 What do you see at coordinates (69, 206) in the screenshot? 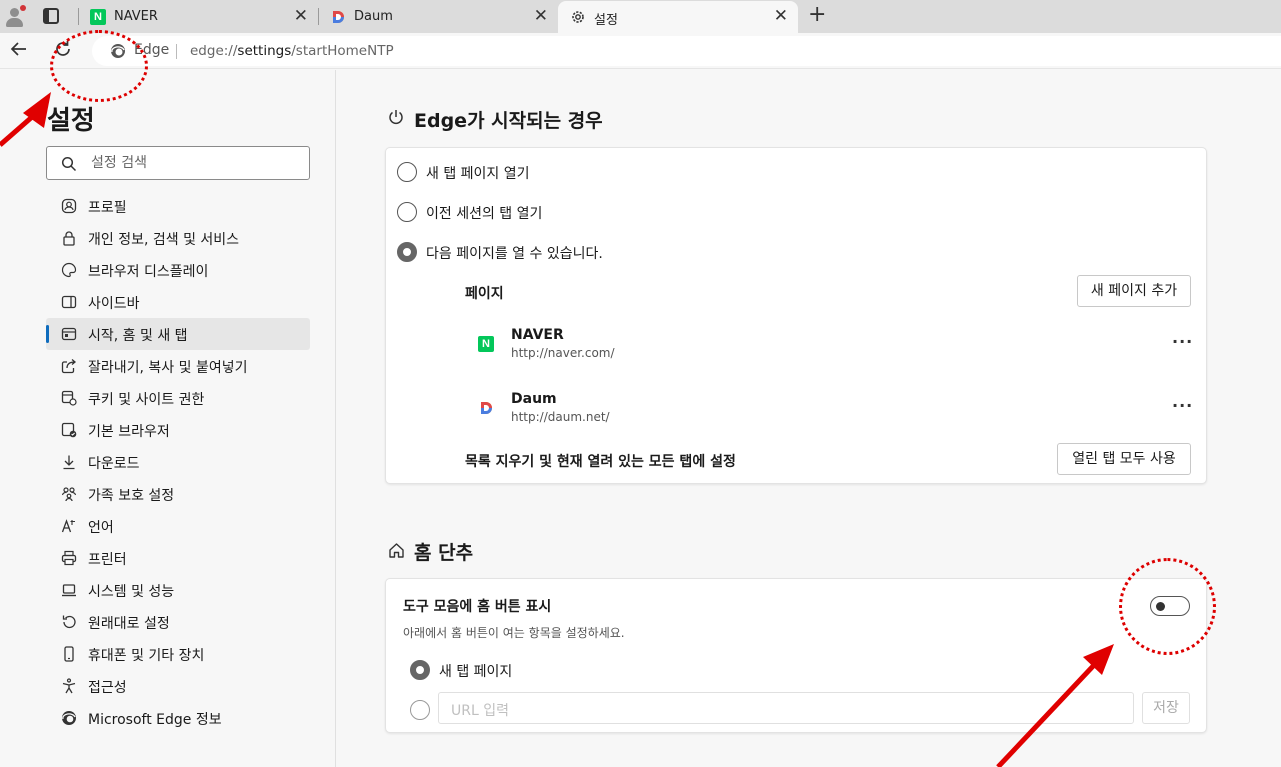
I see `profile-icon` at bounding box center [69, 206].